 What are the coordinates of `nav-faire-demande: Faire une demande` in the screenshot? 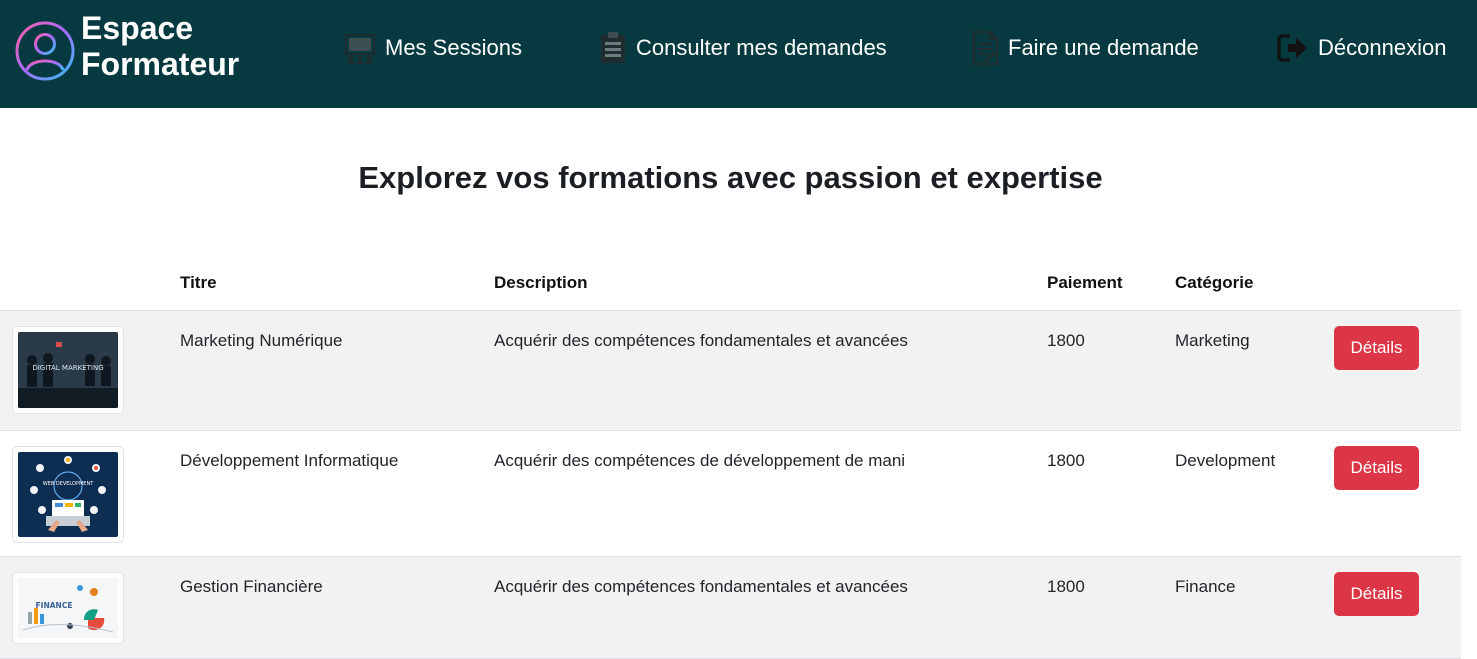 It's located at (1084, 48).